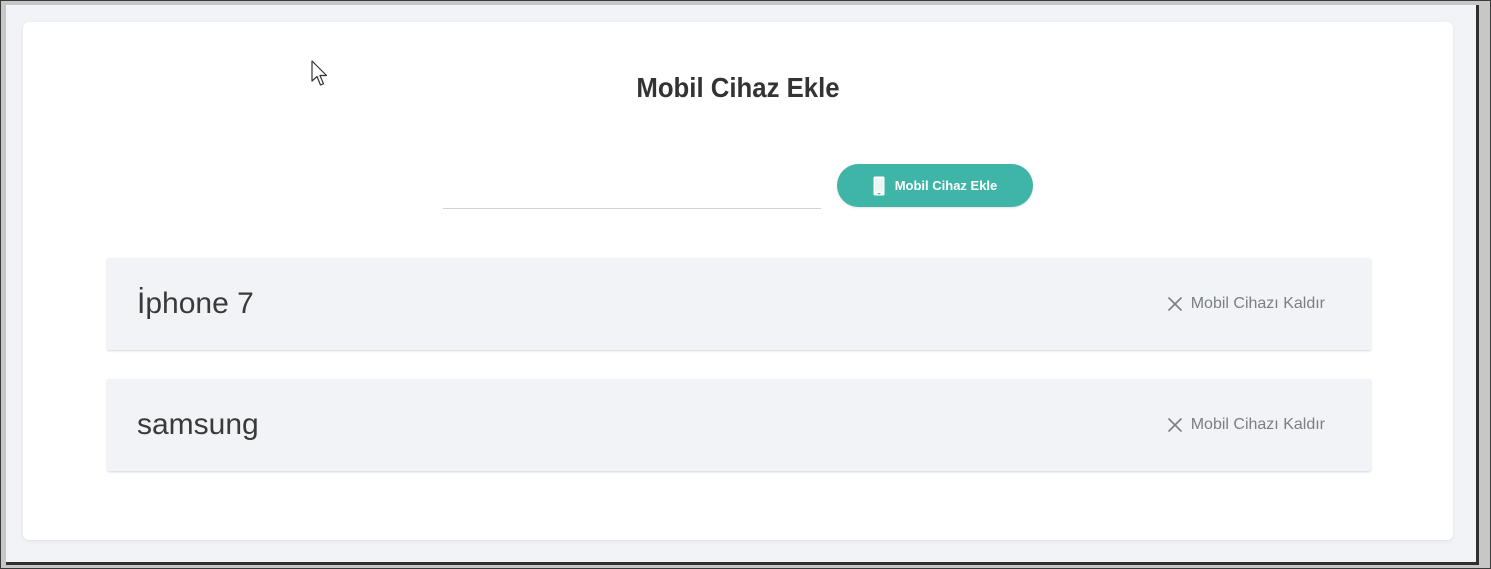 The image size is (1491, 569). Describe the element at coordinates (738, 87) in the screenshot. I see `page-title: Mobil Cihaz Ekle` at that location.